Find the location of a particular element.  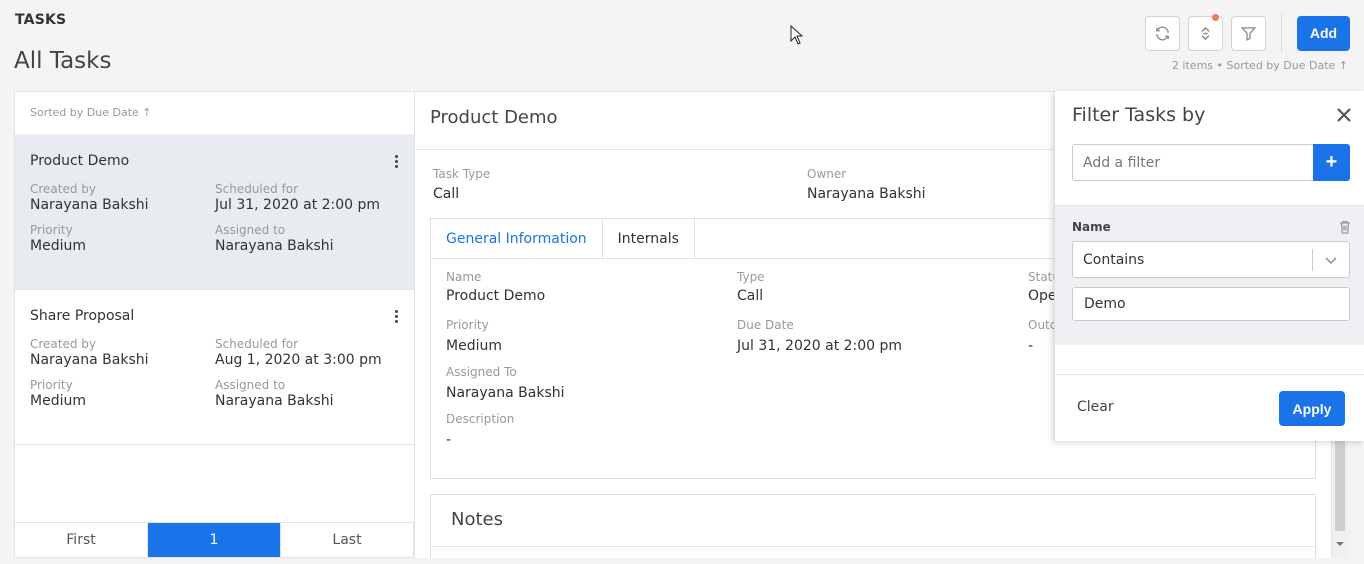

task-type-label: Task Type is located at coordinates (462, 174).